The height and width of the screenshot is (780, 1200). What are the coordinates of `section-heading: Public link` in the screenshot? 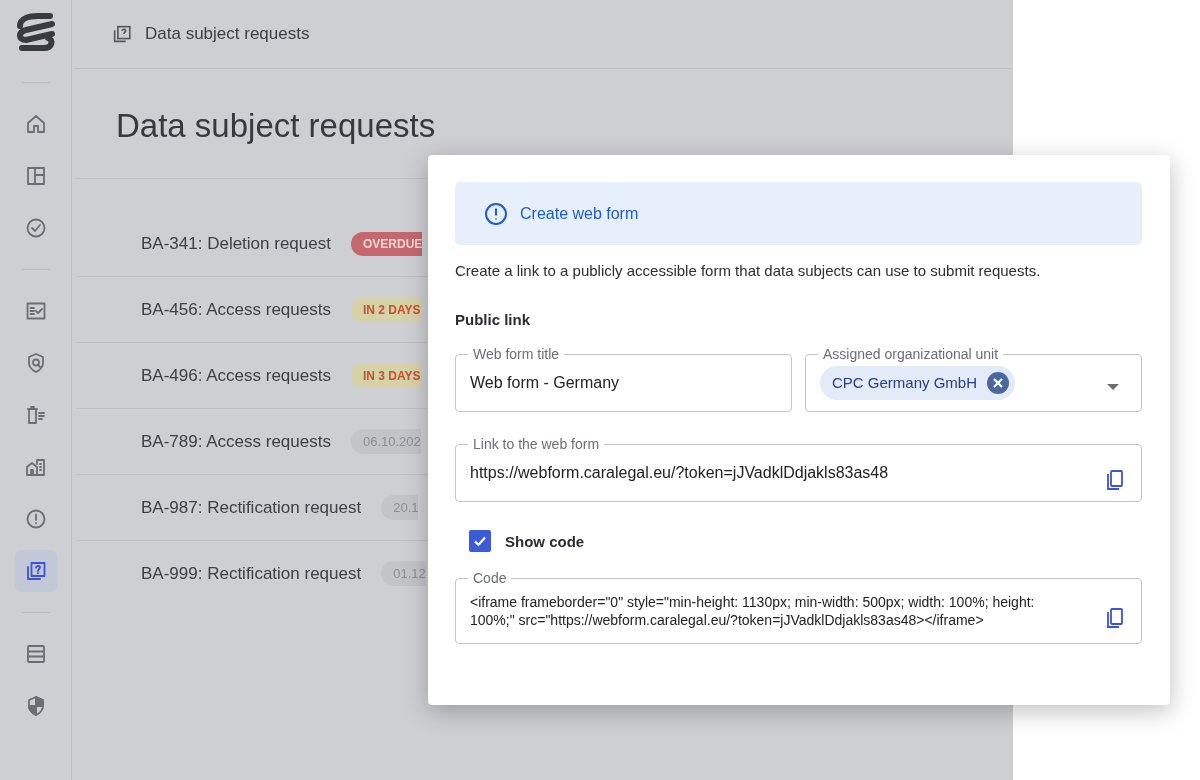 It's located at (493, 319).